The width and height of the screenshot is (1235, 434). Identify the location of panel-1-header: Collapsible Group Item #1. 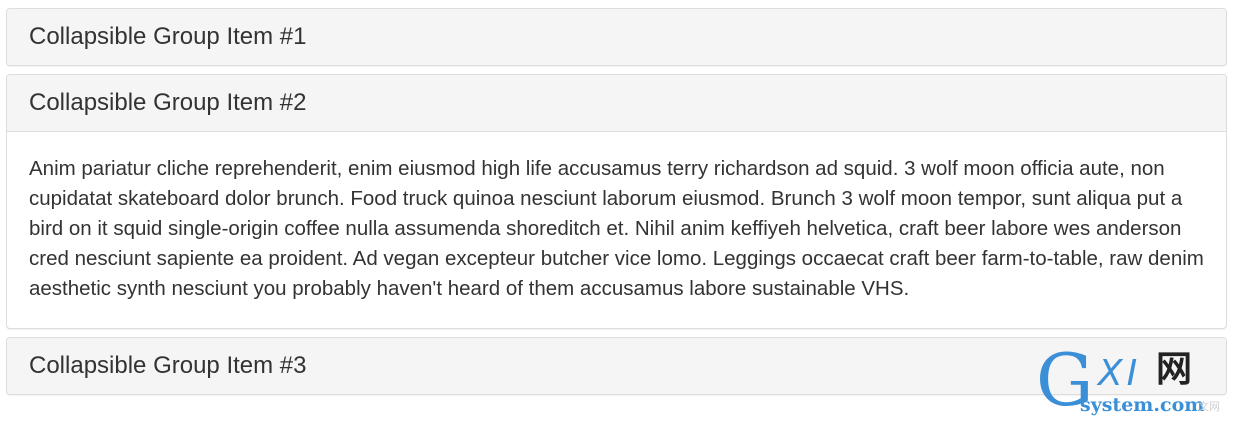
(616, 37).